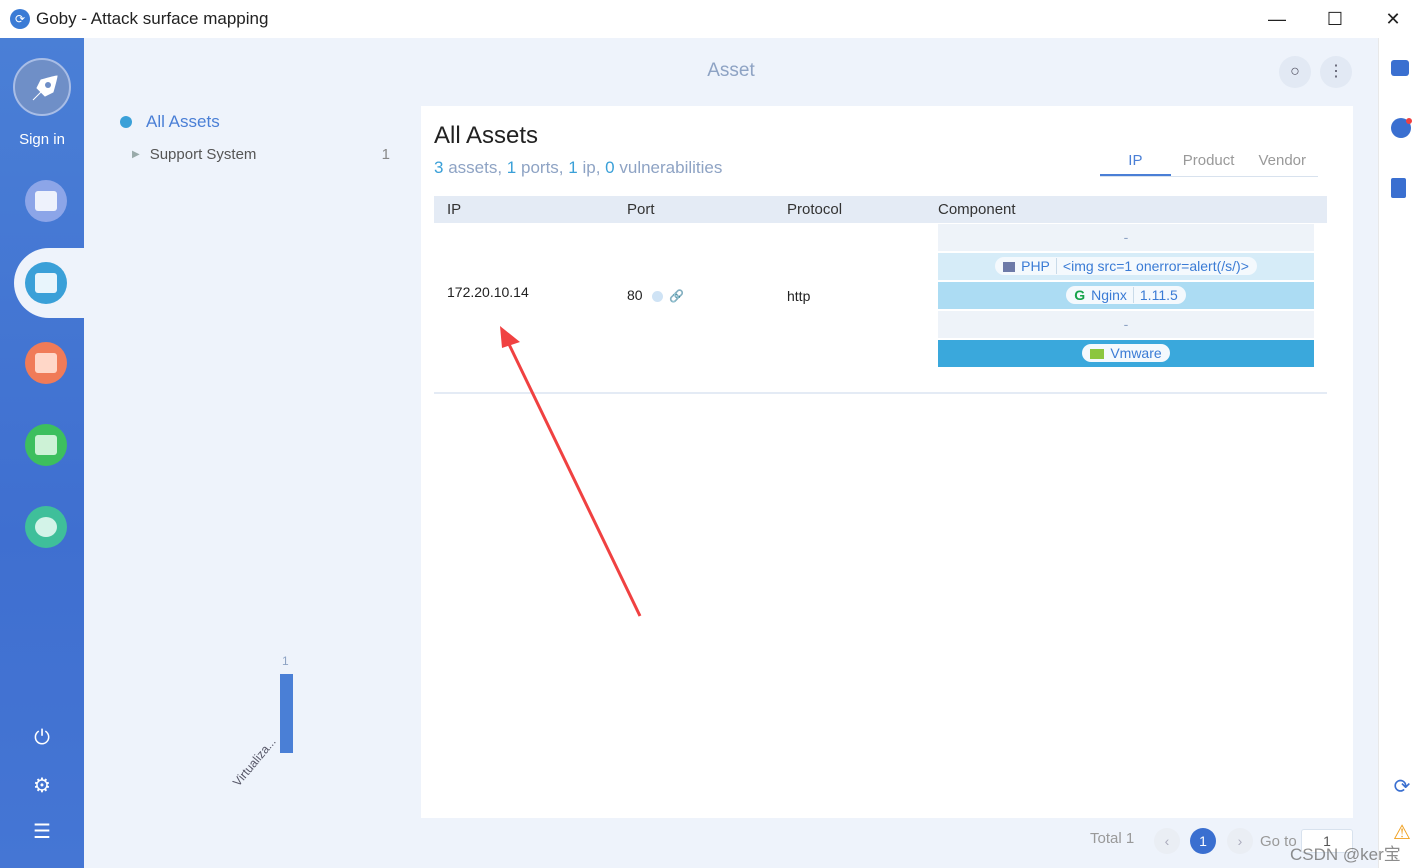  What do you see at coordinates (610, 167) in the screenshot?
I see `vulns-count: 0` at bounding box center [610, 167].